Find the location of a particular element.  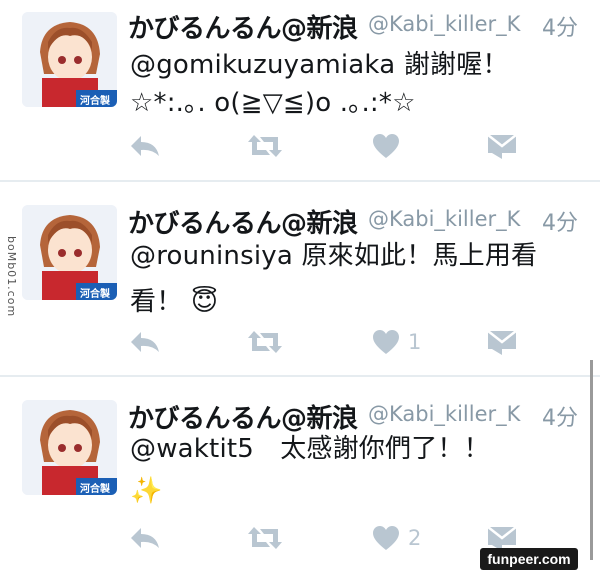

tweet-line: 看！ 😇 is located at coordinates (174, 302).